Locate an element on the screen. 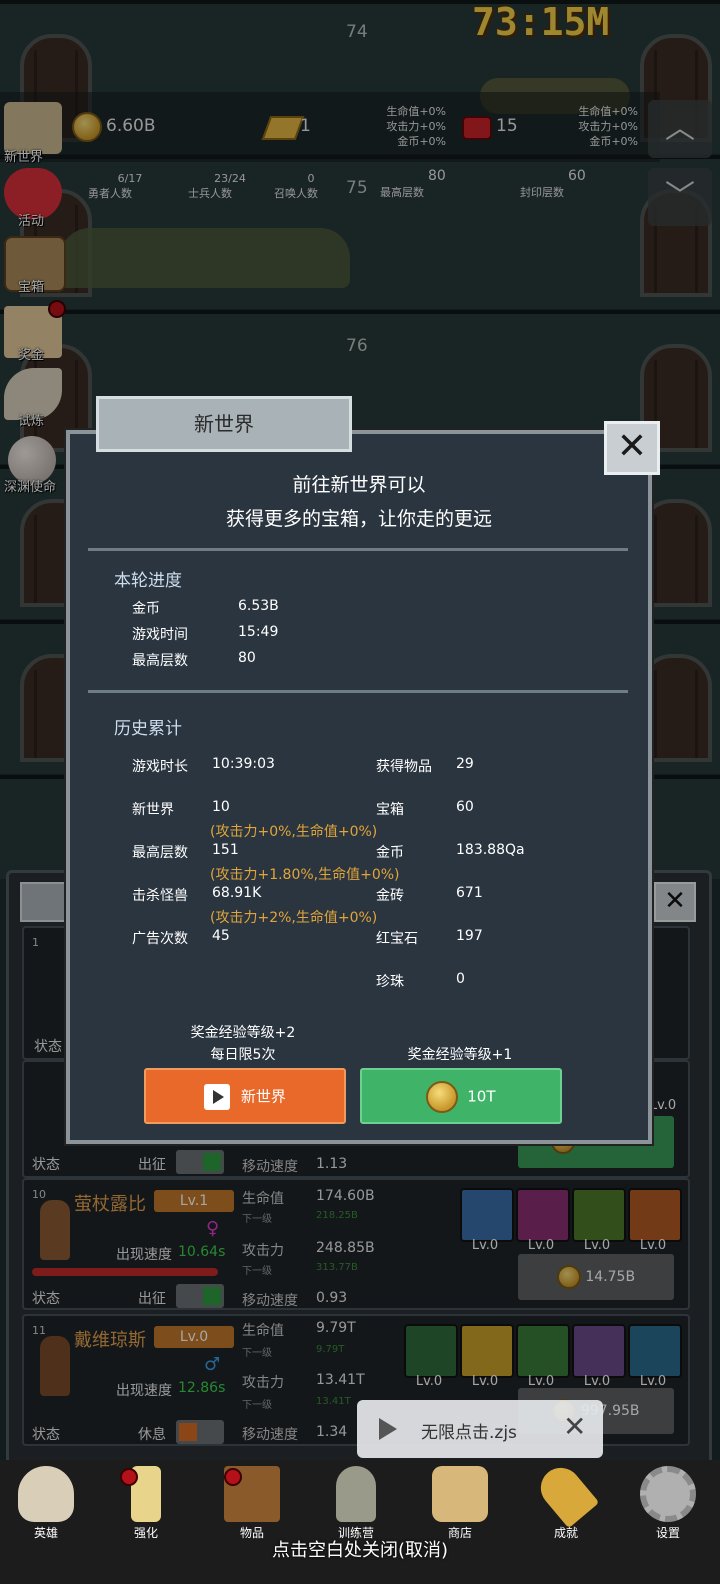  history-value: 671 is located at coordinates (469, 893).